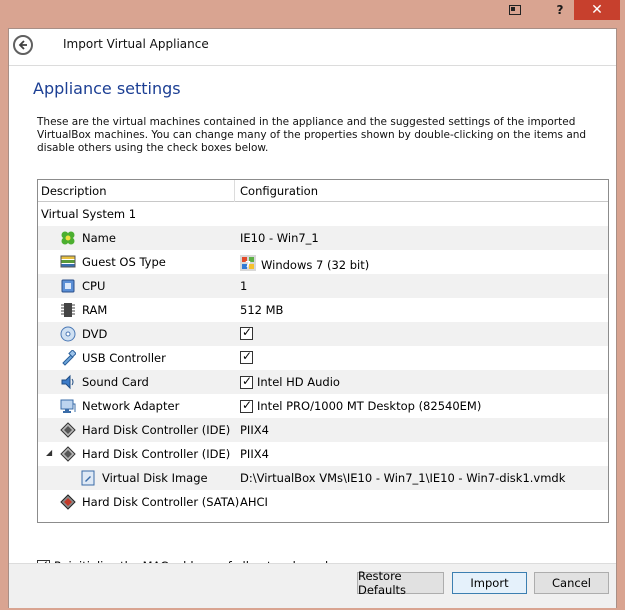  I want to click on sound-card-value-text: Intel HD Audio, so click(298, 382).